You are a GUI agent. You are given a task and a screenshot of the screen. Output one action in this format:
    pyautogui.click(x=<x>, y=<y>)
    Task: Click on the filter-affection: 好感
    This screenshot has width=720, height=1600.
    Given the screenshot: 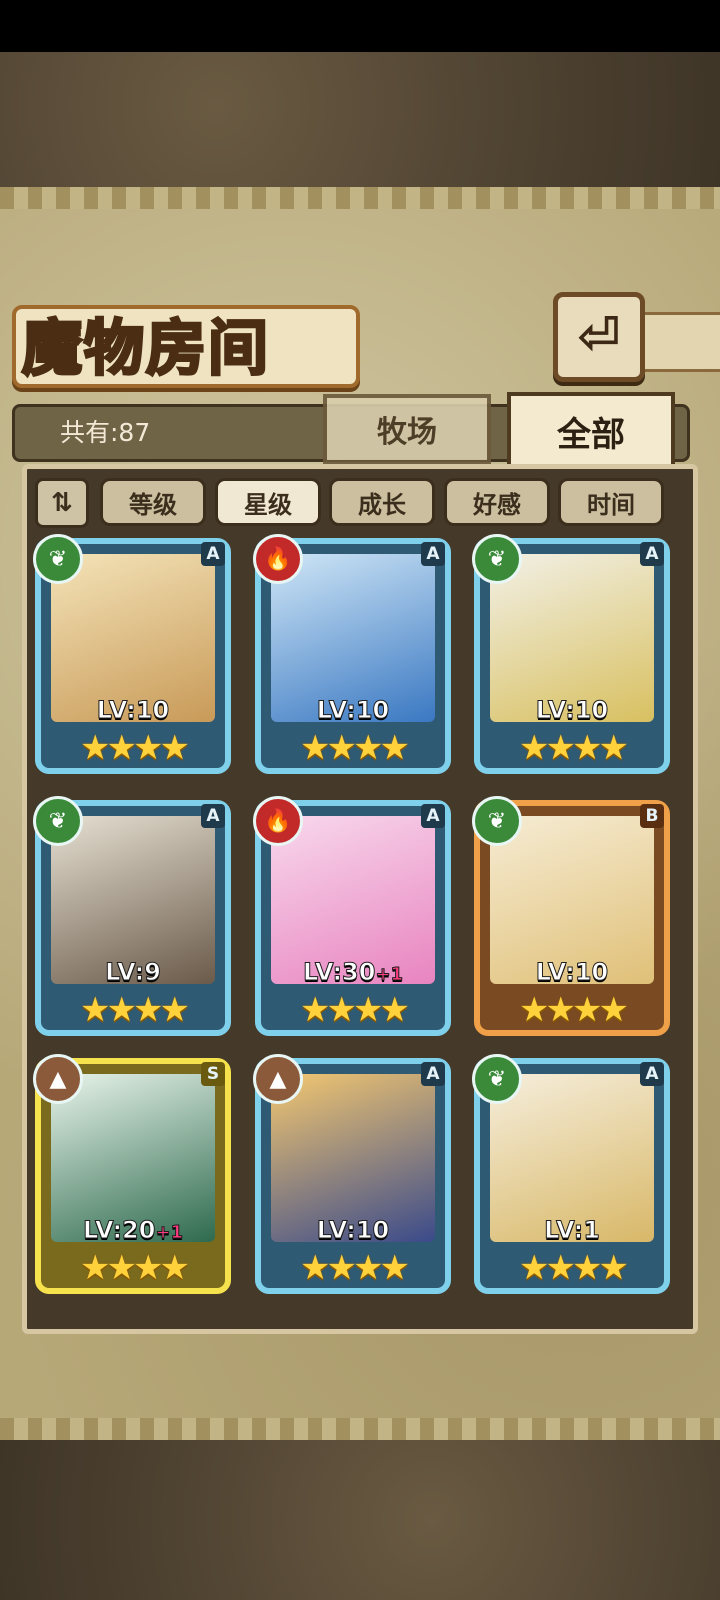 What is the action you would take?
    pyautogui.click(x=497, y=502)
    